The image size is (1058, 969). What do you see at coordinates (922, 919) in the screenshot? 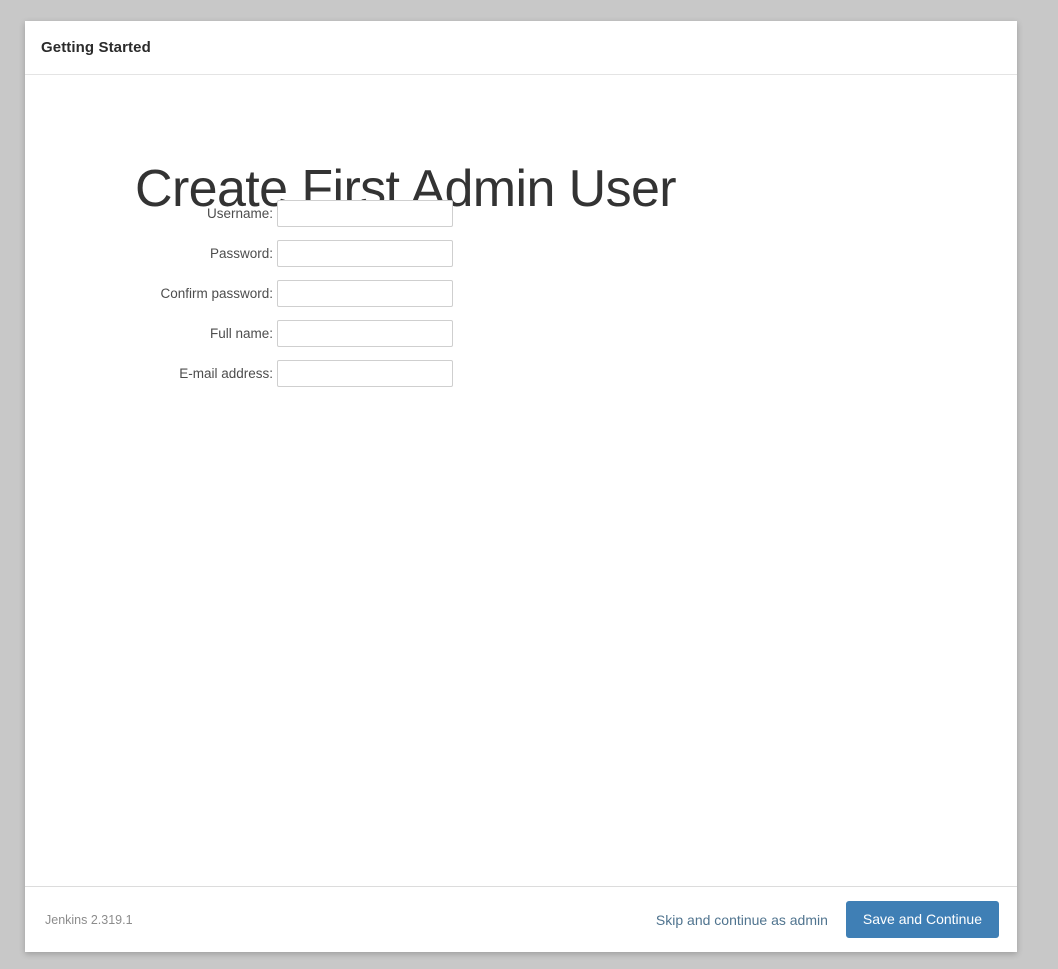
I see `save-and-continue-button: Save and Continue` at bounding box center [922, 919].